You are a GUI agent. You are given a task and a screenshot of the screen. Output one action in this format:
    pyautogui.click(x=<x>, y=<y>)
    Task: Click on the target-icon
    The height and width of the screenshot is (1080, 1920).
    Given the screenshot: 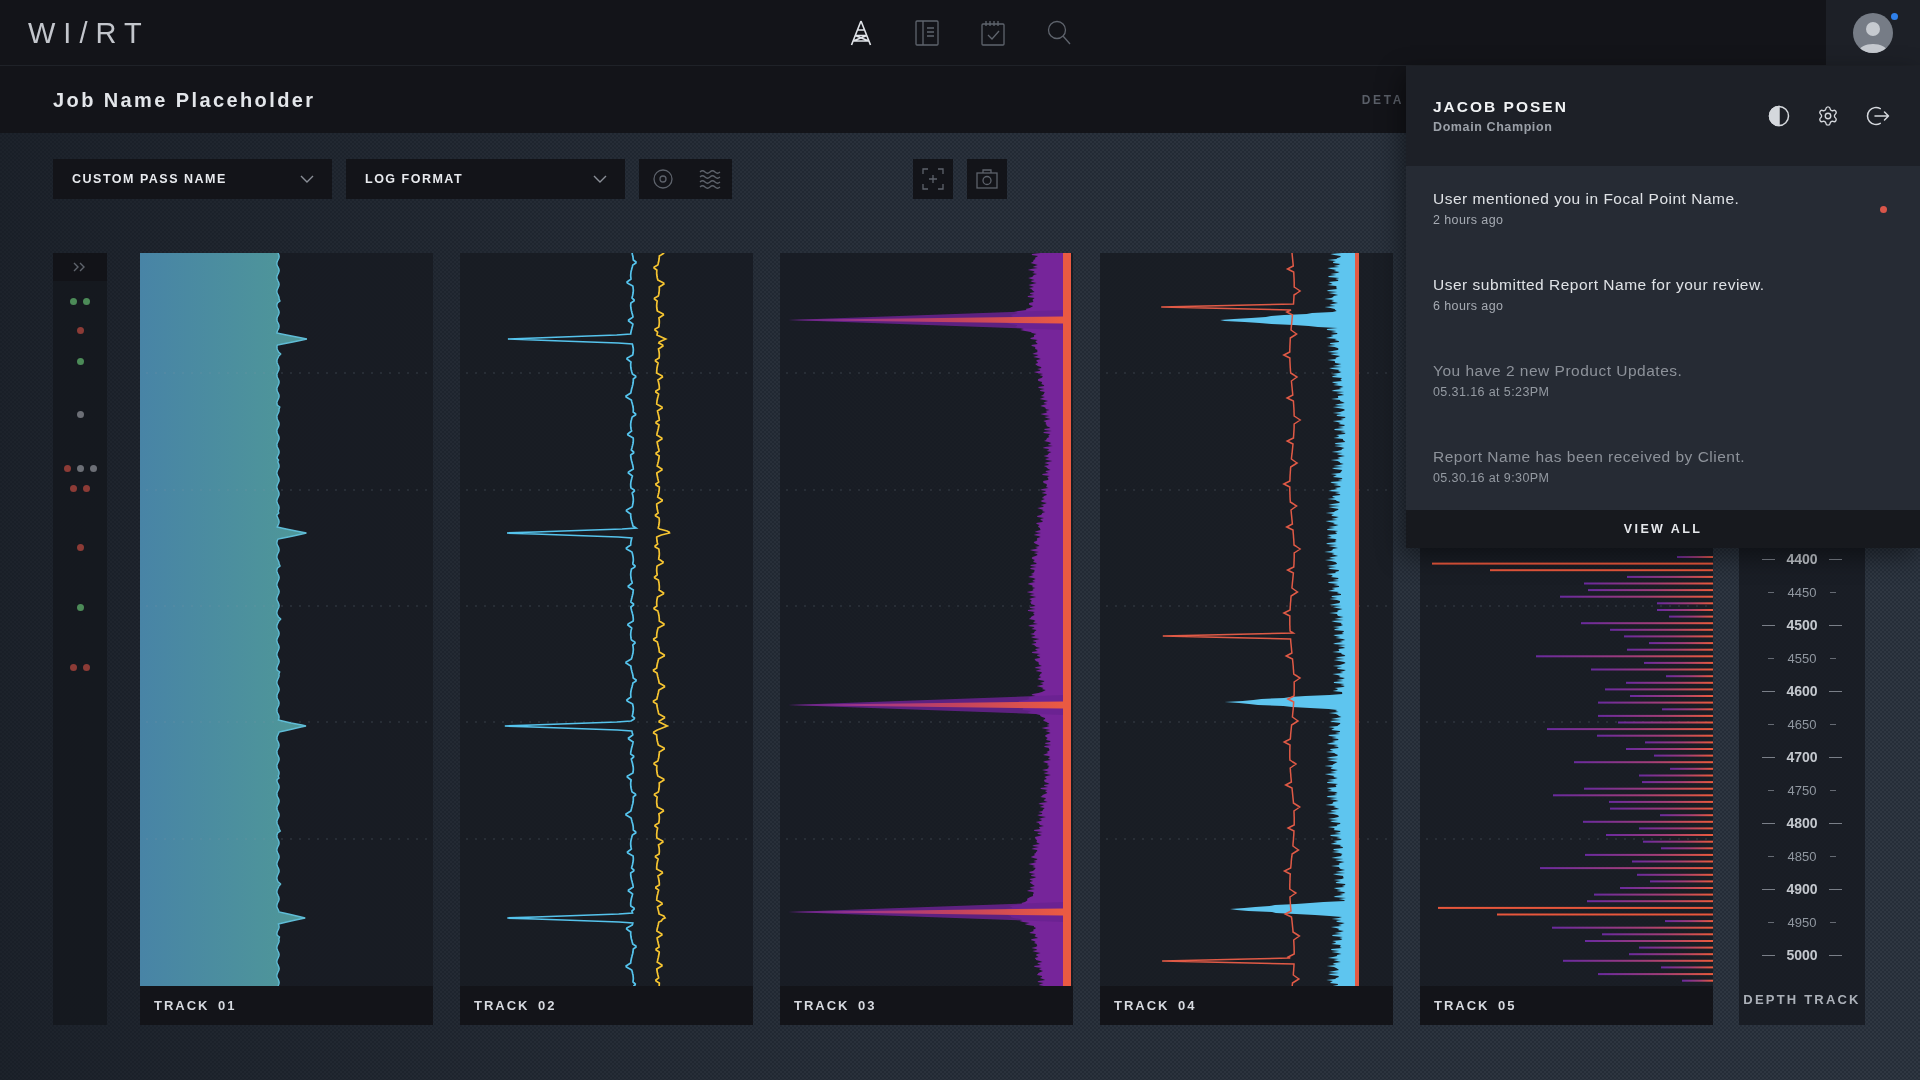 What is the action you would take?
    pyautogui.click(x=663, y=179)
    